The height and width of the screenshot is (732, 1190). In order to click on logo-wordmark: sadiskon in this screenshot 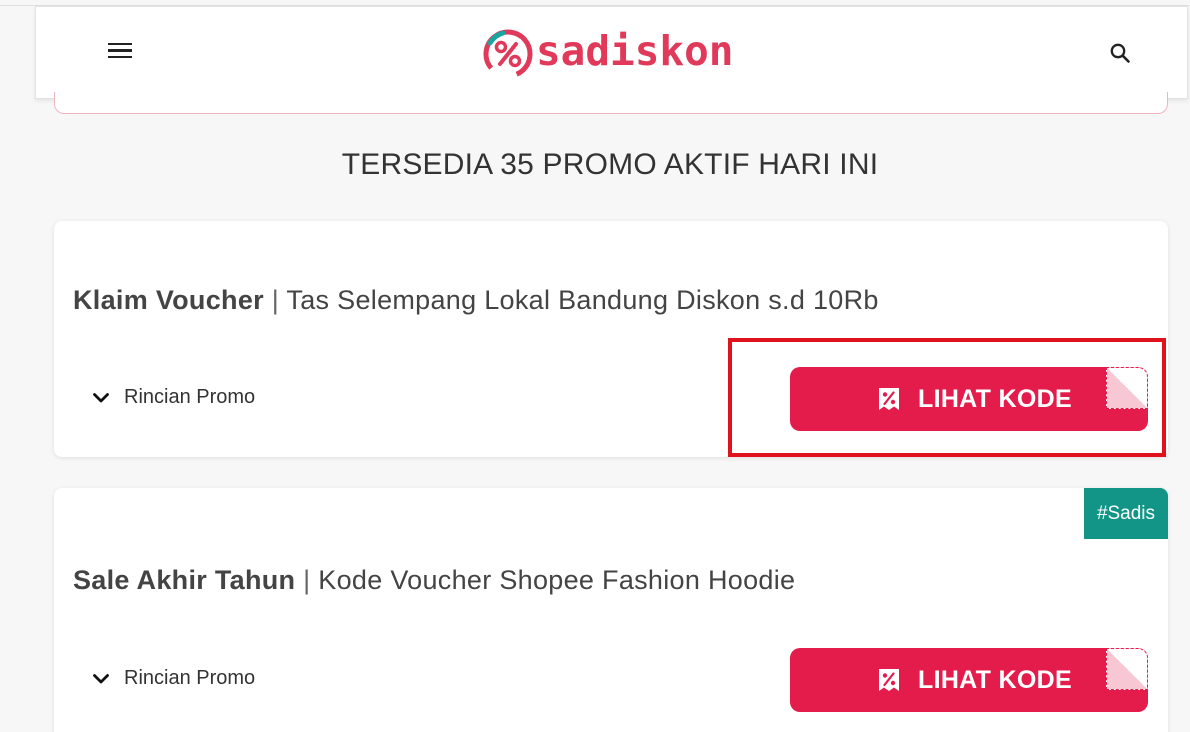, I will do `click(635, 51)`.